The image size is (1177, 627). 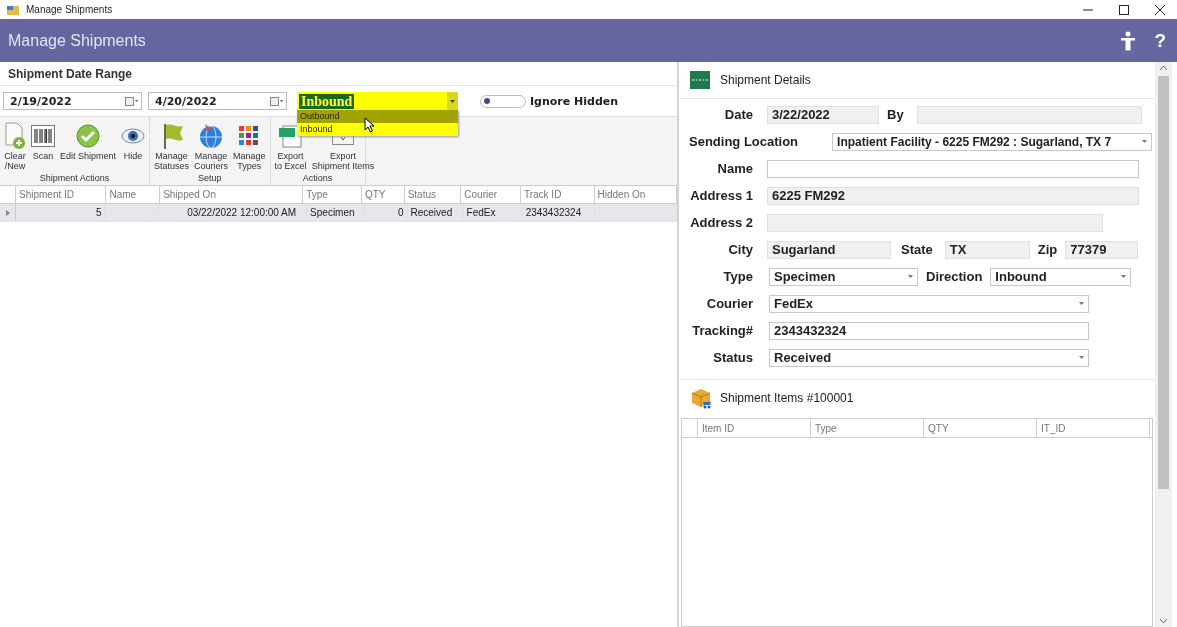 I want to click on app-title: Manage Shipments, so click(x=77, y=40).